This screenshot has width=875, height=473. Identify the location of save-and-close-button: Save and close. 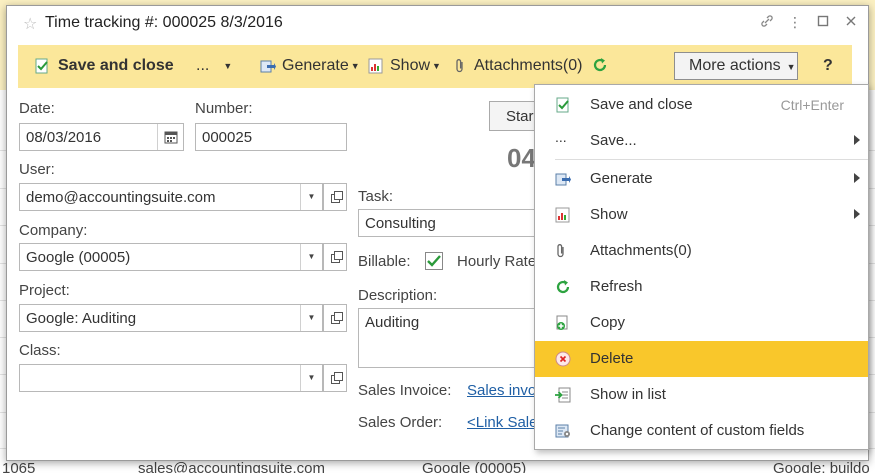
(104, 66).